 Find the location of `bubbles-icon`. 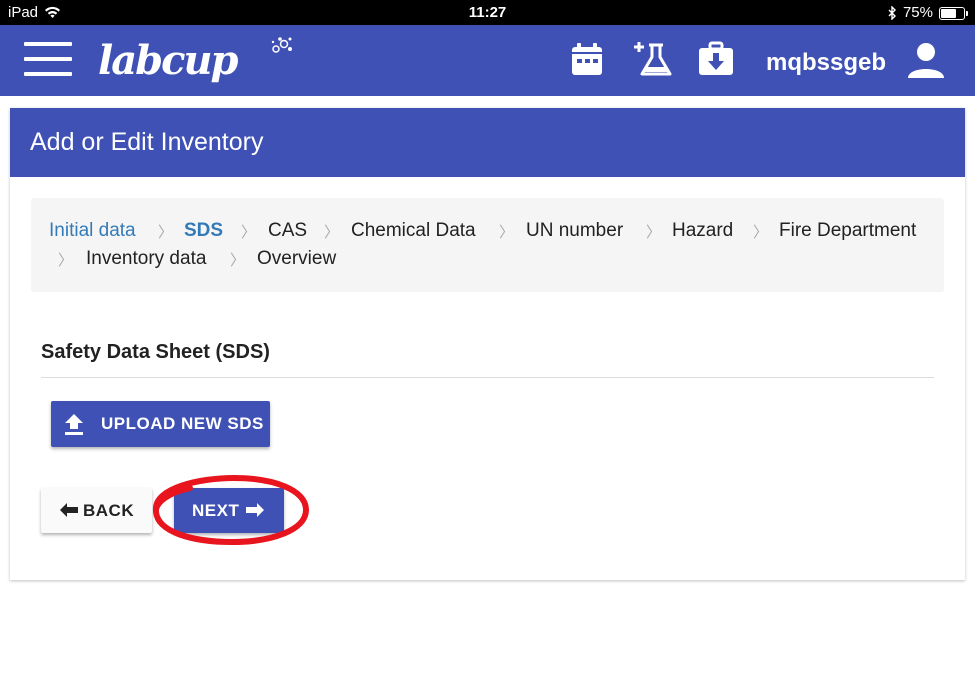

bubbles-icon is located at coordinates (281, 45).